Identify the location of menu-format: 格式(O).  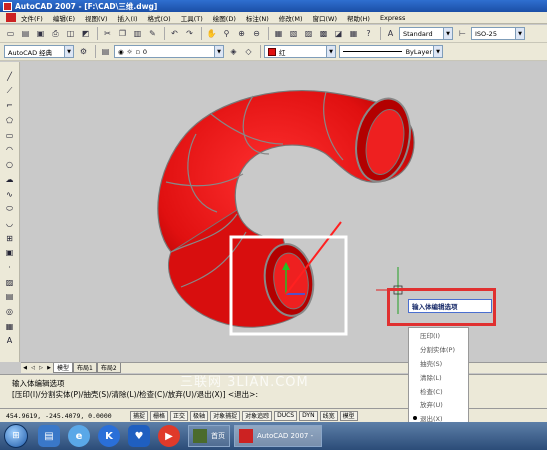
(159, 18).